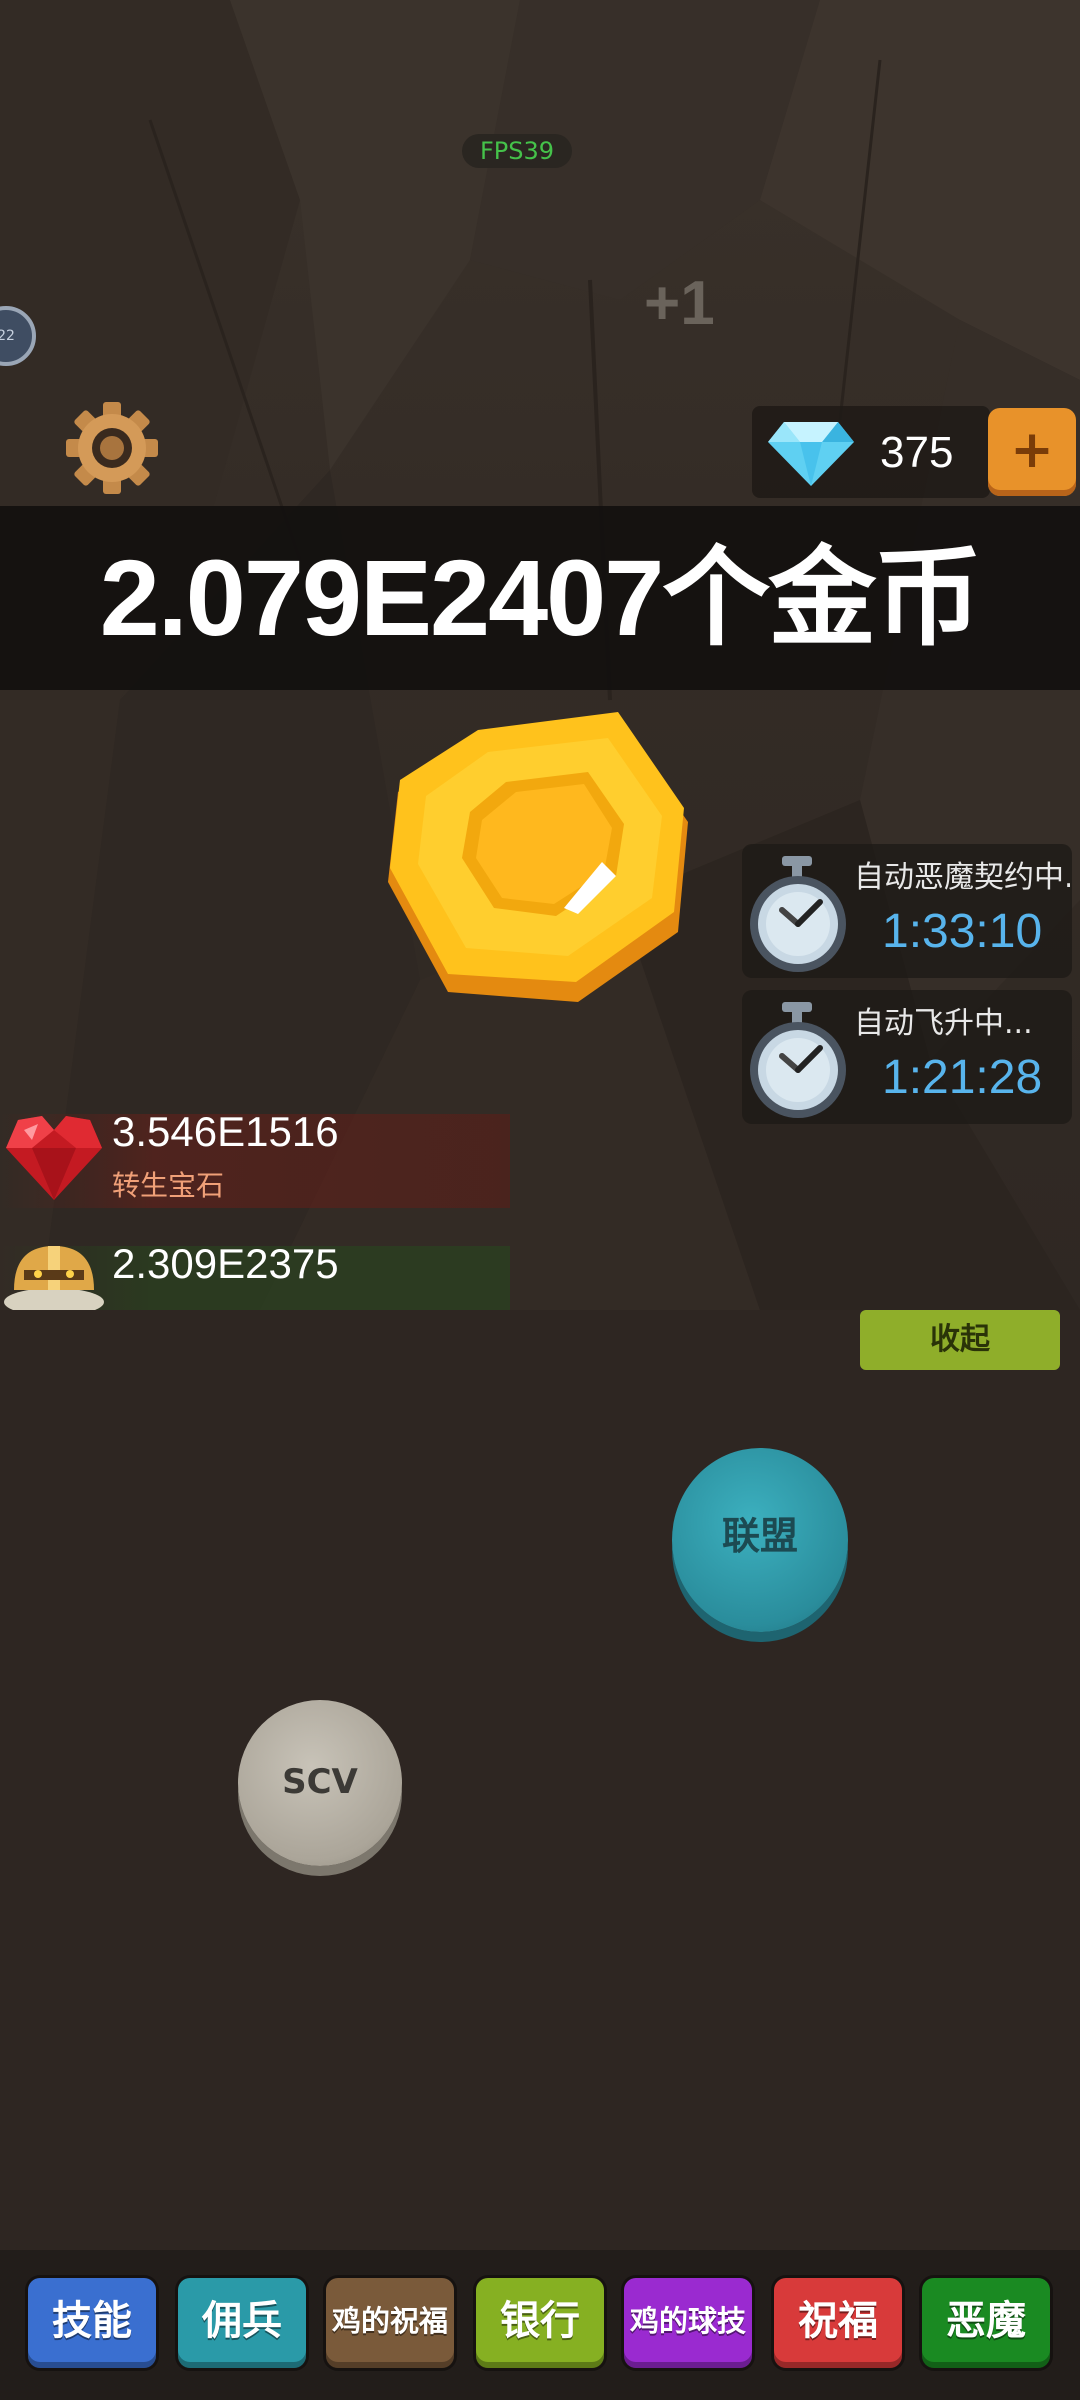 This screenshot has width=1080, height=2400. What do you see at coordinates (242, 2323) in the screenshot?
I see `tab-mercenaries: 佣兵` at bounding box center [242, 2323].